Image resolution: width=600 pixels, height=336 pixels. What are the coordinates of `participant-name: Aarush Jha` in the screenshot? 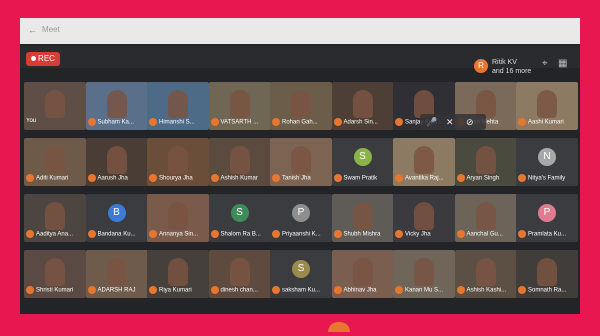 It's located at (112, 178).